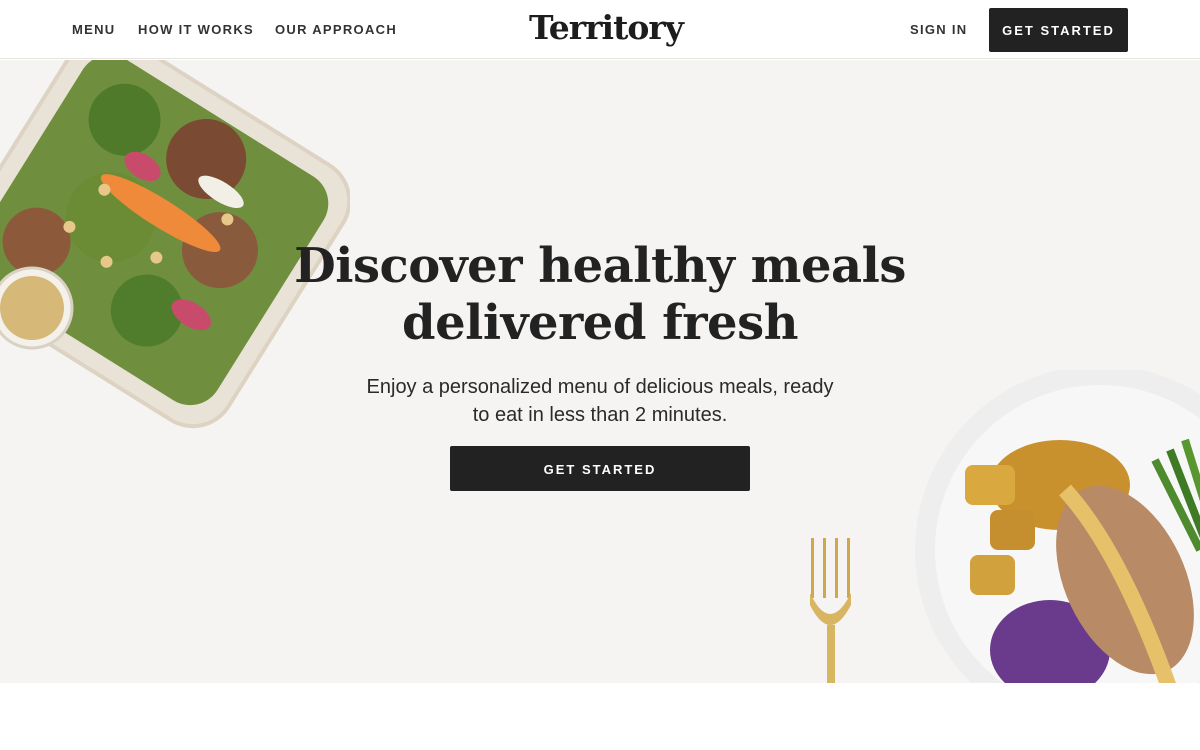 This screenshot has width=1200, height=750. I want to click on brand-logo: Territory, so click(606, 27).